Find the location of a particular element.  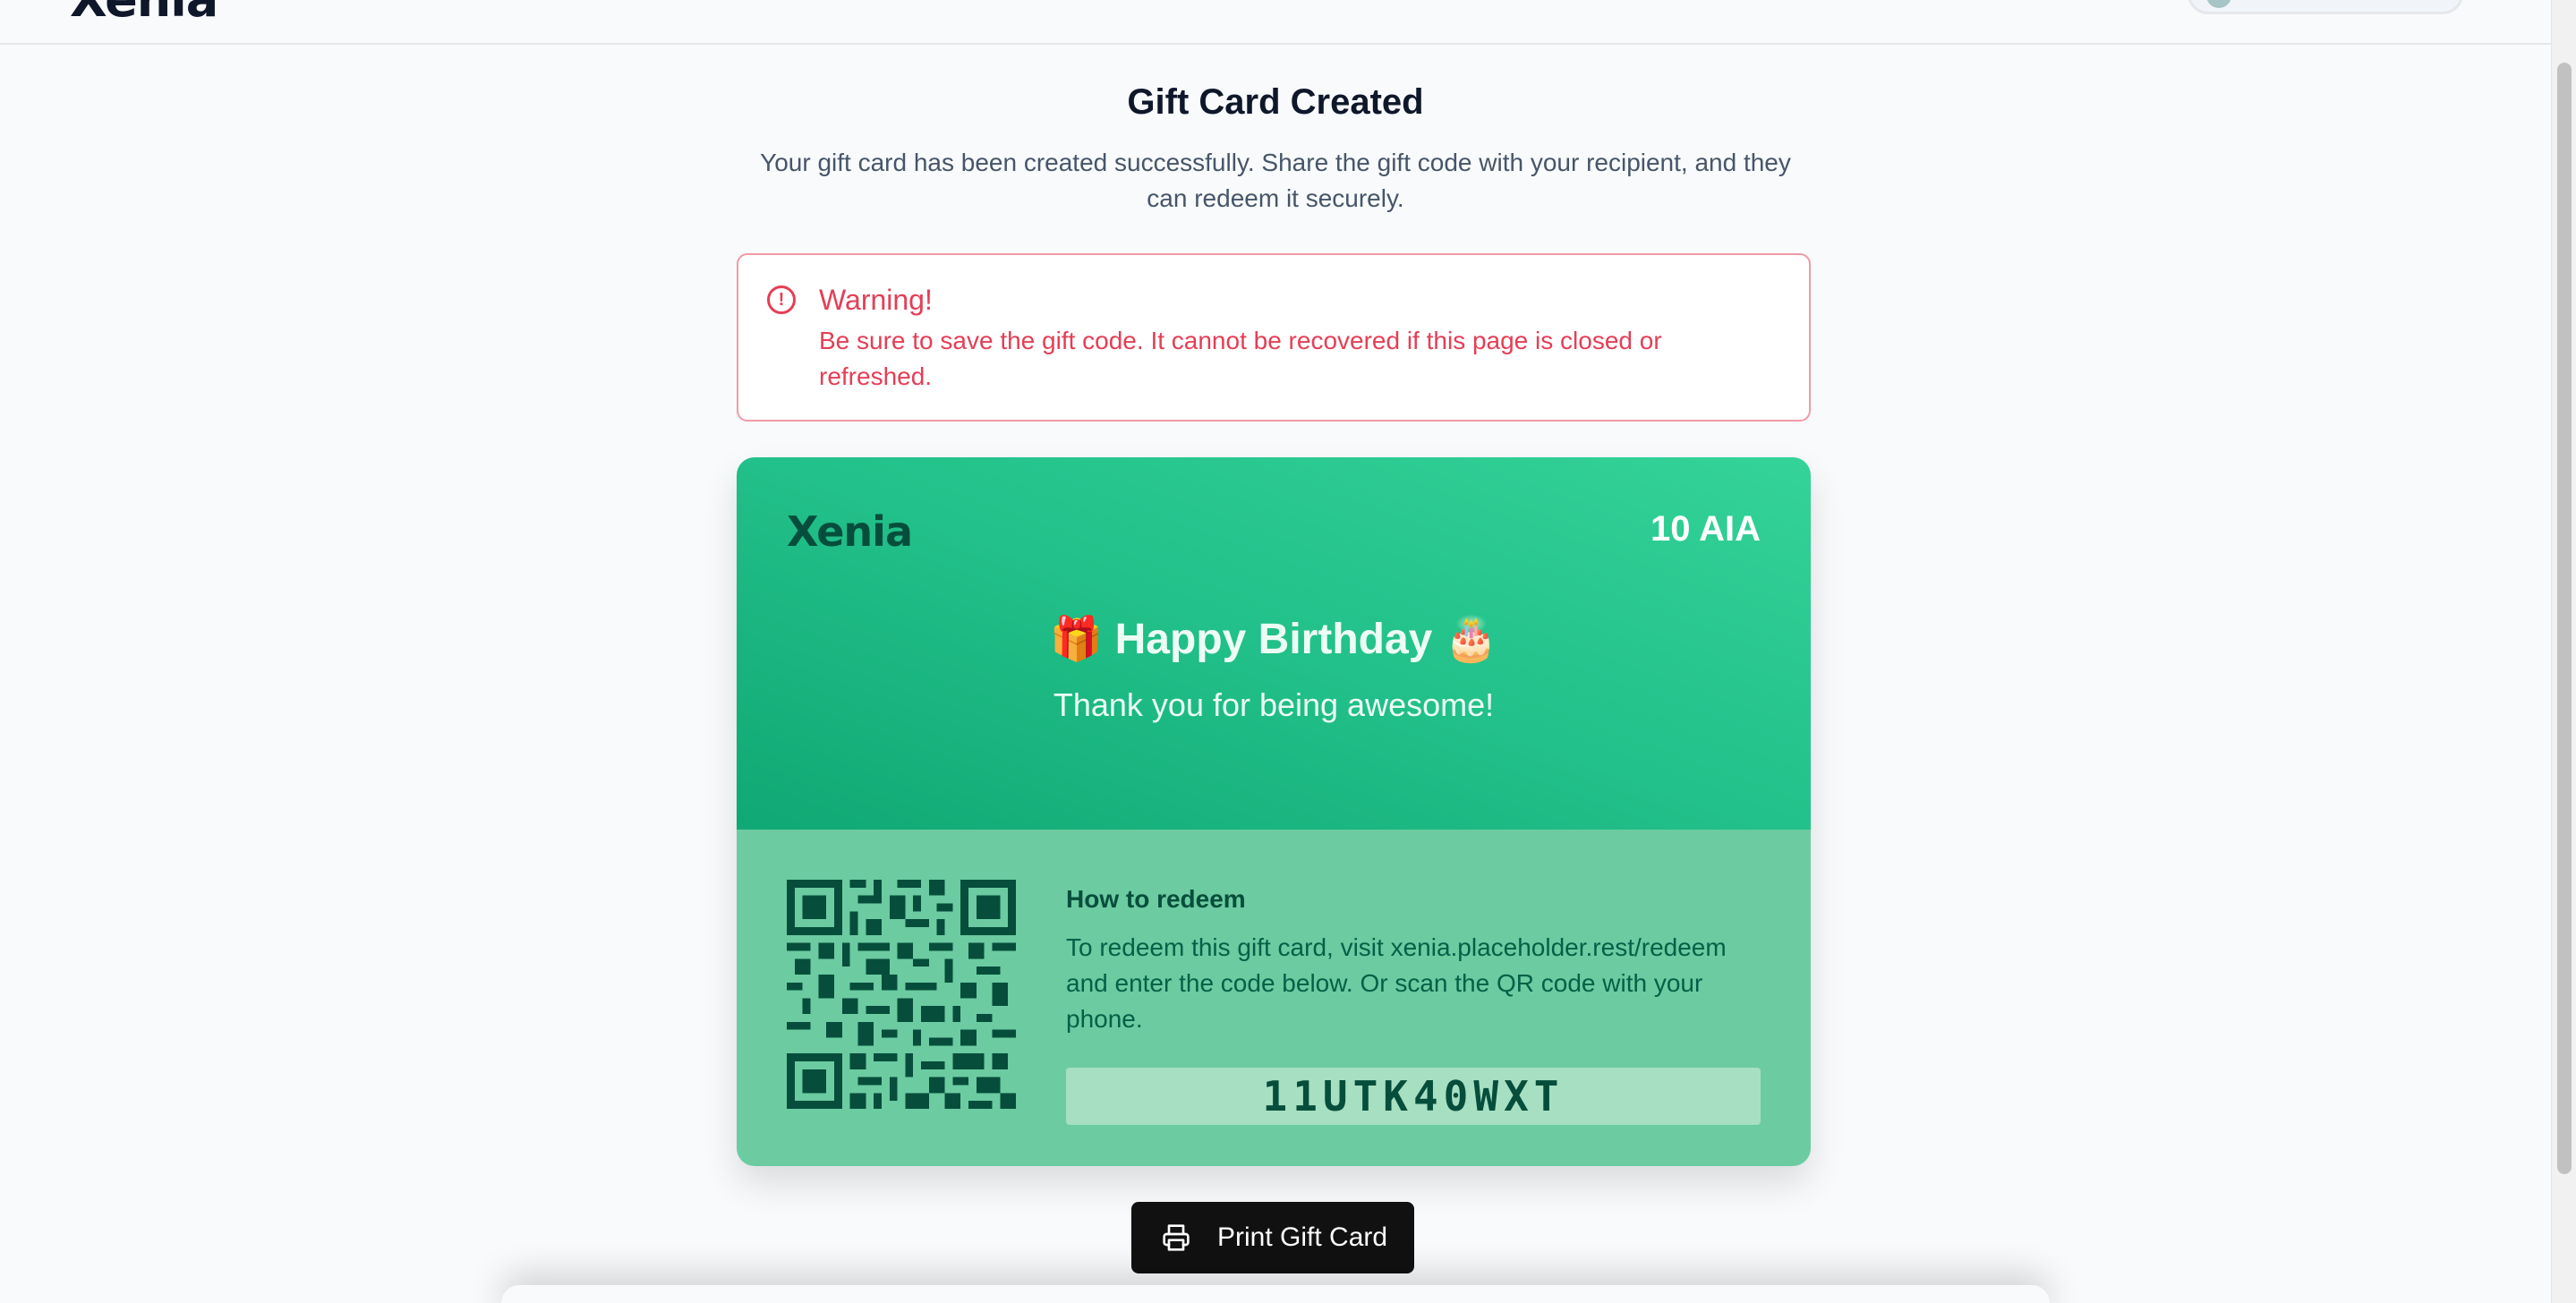

redeem-title: How to redeem is located at coordinates (1156, 899).